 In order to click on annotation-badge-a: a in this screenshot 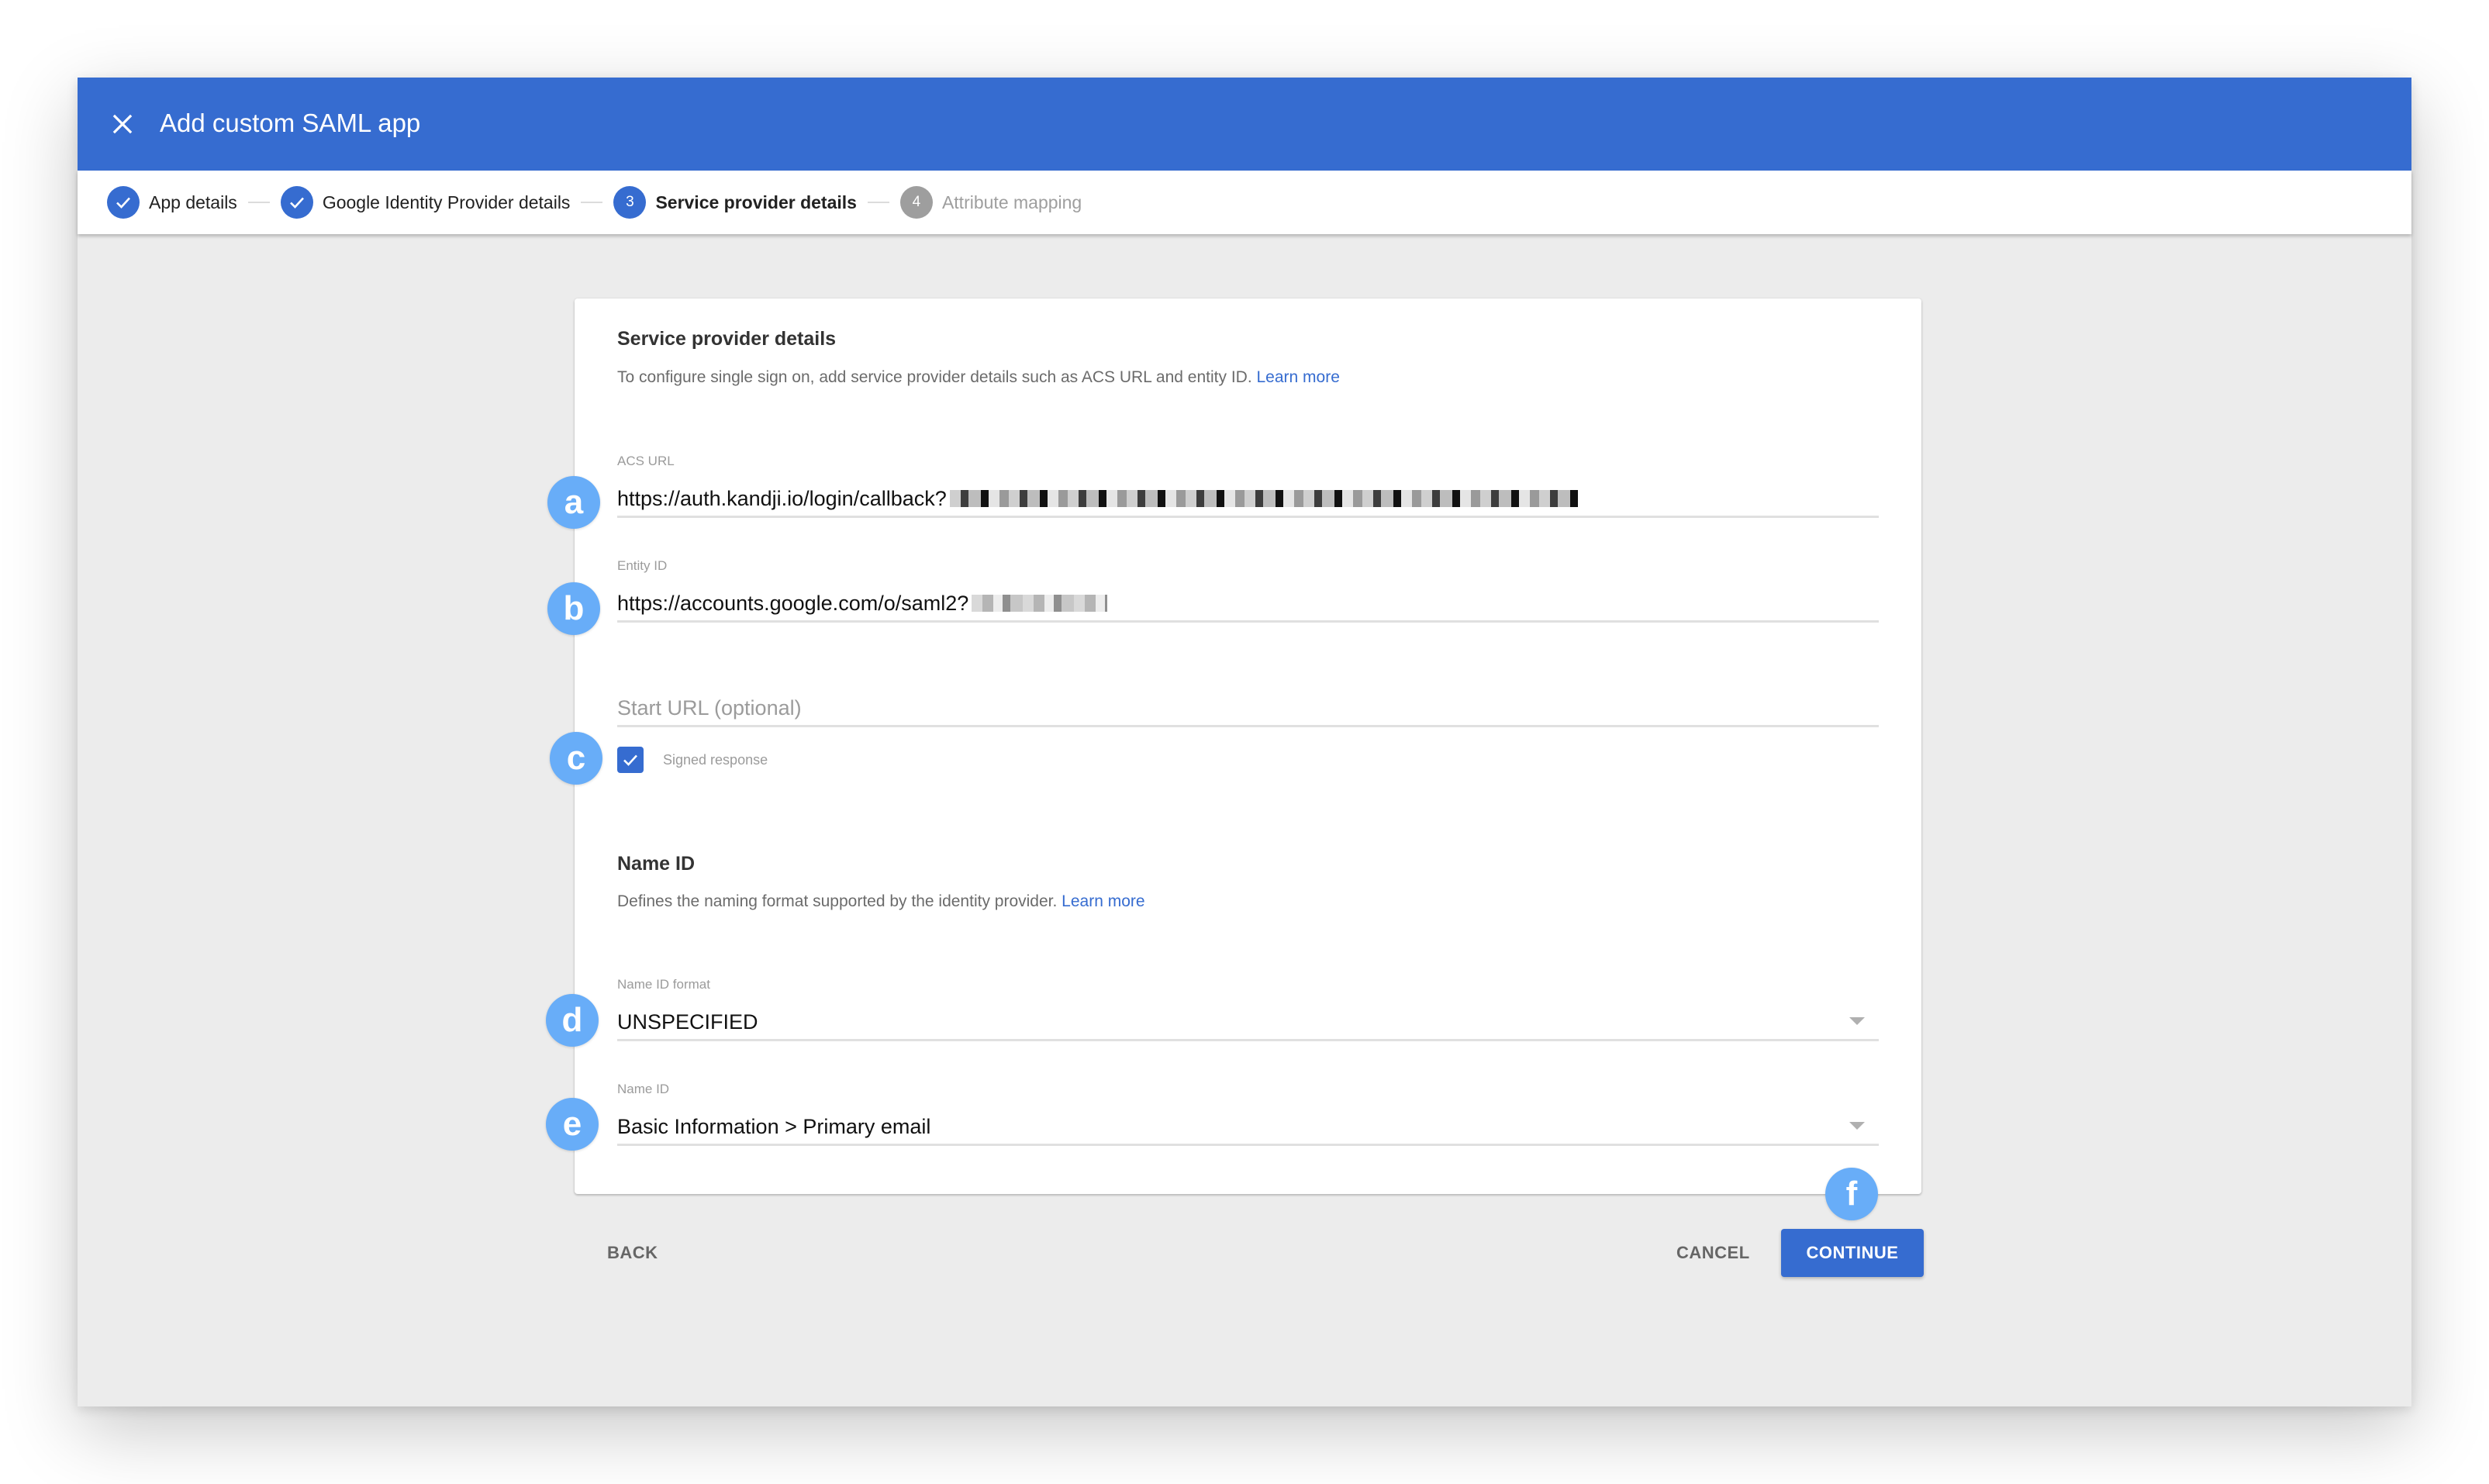, I will do `click(573, 503)`.